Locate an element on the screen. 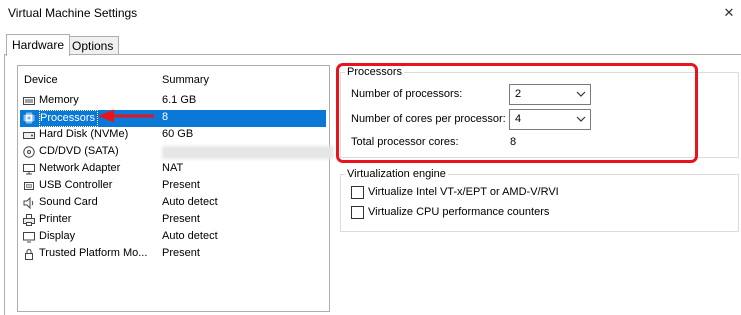  device-row-processors: Processors 8 is located at coordinates (173, 118).